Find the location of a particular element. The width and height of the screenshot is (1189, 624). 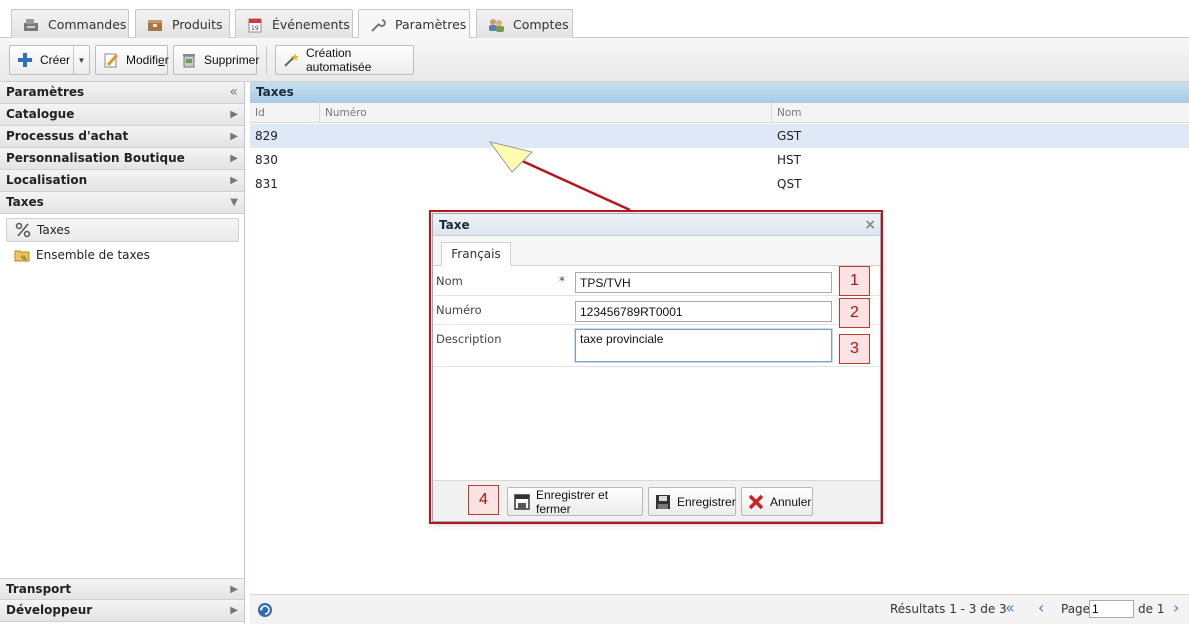

tab-label: Événements is located at coordinates (311, 24).